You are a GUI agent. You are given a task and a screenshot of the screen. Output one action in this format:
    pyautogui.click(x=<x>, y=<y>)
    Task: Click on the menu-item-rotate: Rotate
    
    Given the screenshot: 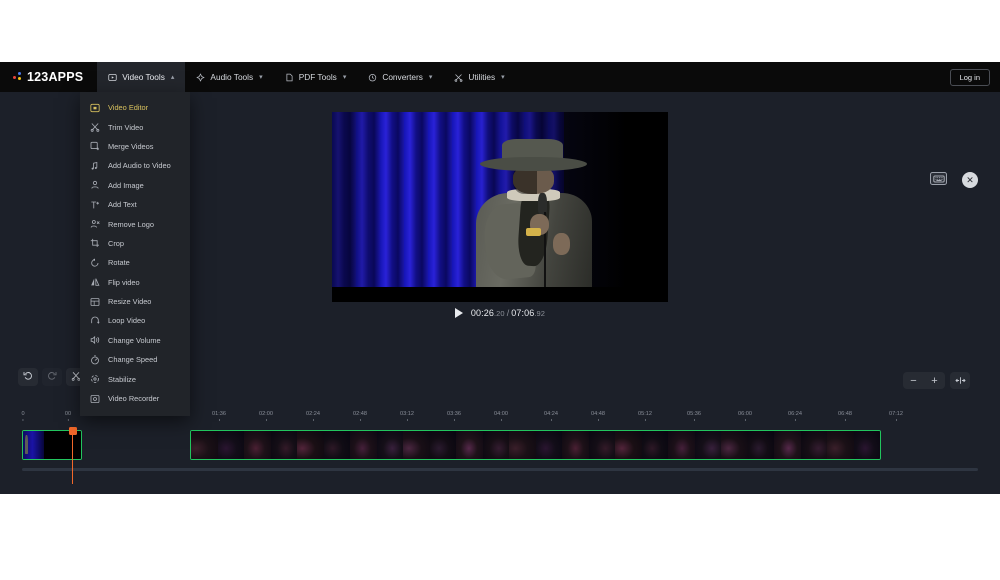 What is the action you would take?
    pyautogui.click(x=135, y=262)
    